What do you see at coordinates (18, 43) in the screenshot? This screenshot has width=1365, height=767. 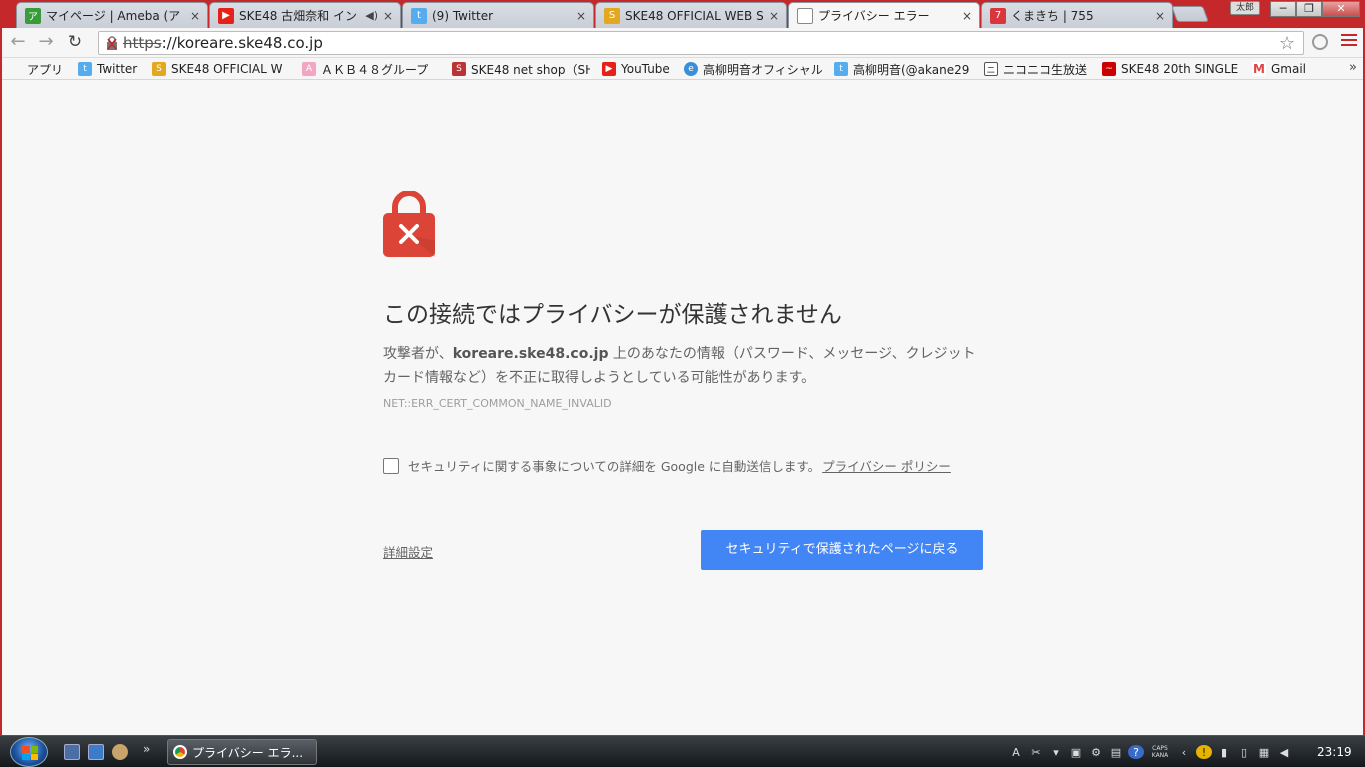 I see `back-button: ←` at bounding box center [18, 43].